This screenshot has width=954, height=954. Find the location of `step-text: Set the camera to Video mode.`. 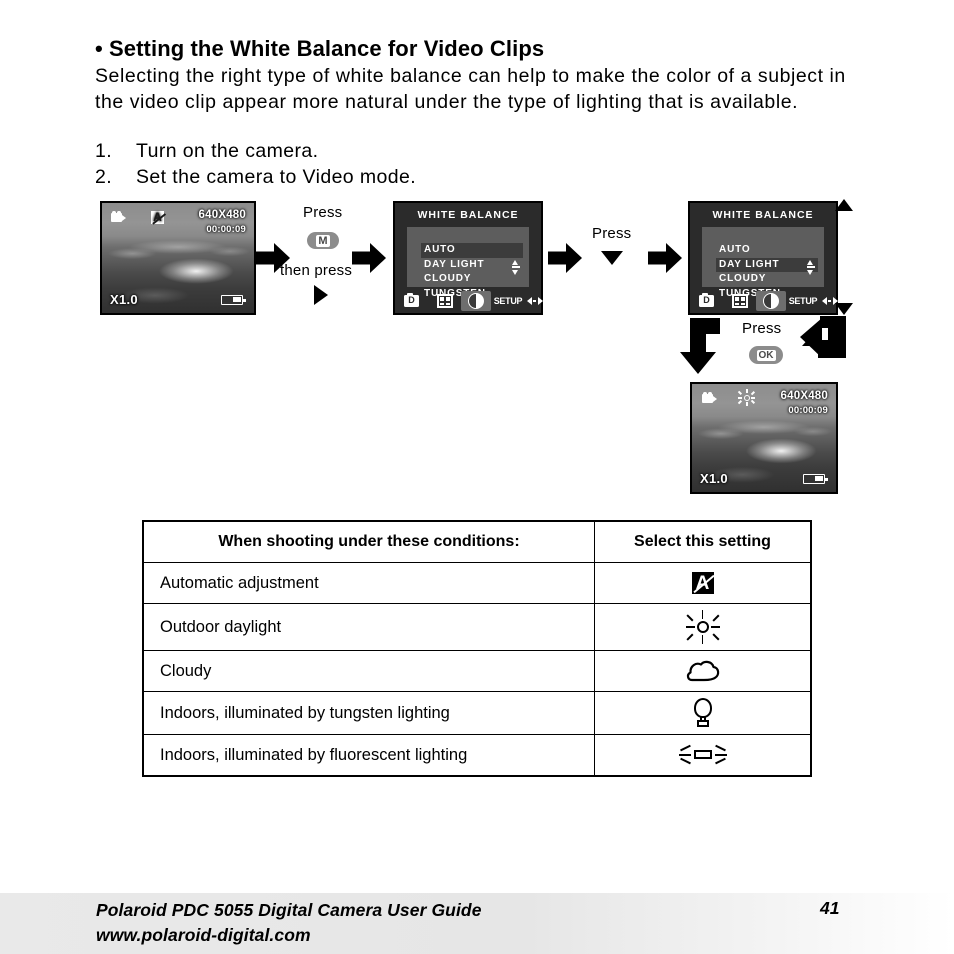

step-text: Set the camera to Video mode. is located at coordinates (276, 176).